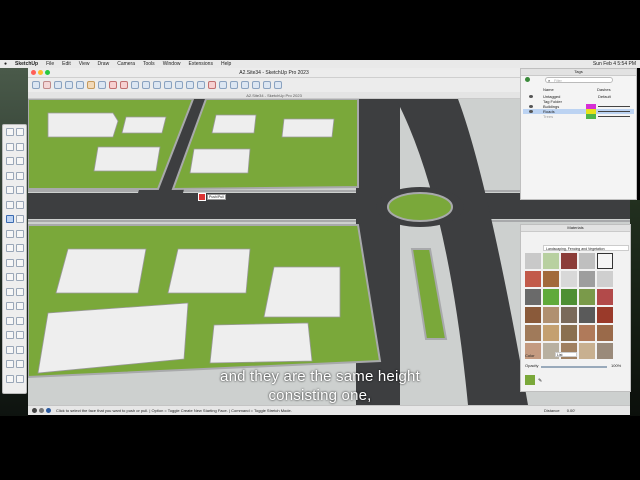  Describe the element at coordinates (20, 335) in the screenshot. I see `previous-tool-icon` at that location.